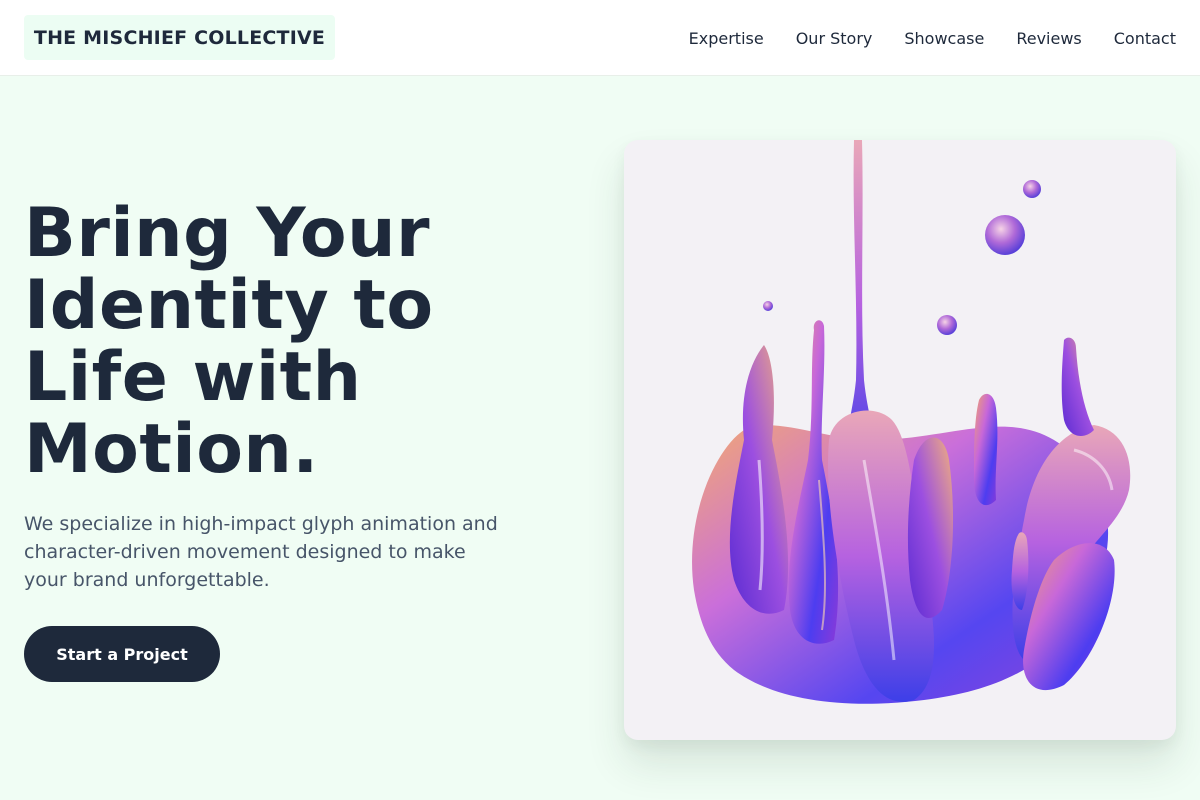 The width and height of the screenshot is (1200, 800). Describe the element at coordinates (726, 38) in the screenshot. I see `nav-link-expertise: Expertise` at that location.